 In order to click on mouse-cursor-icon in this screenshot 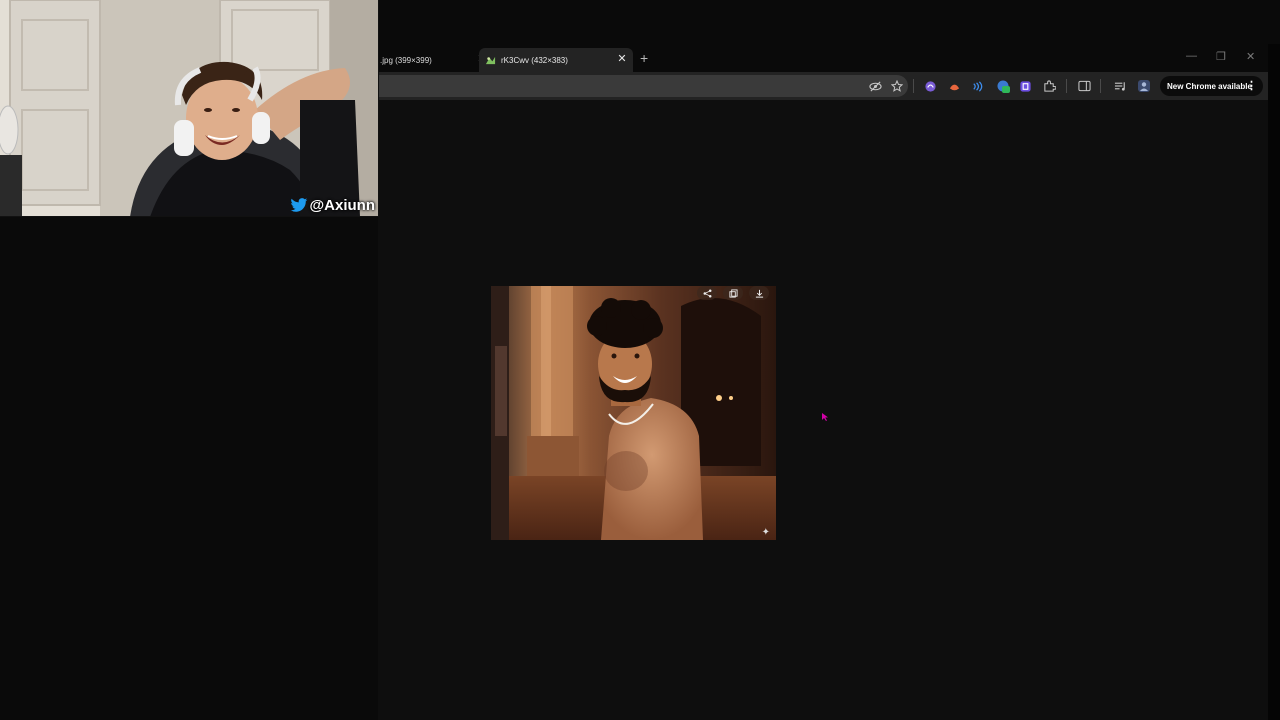, I will do `click(825, 417)`.